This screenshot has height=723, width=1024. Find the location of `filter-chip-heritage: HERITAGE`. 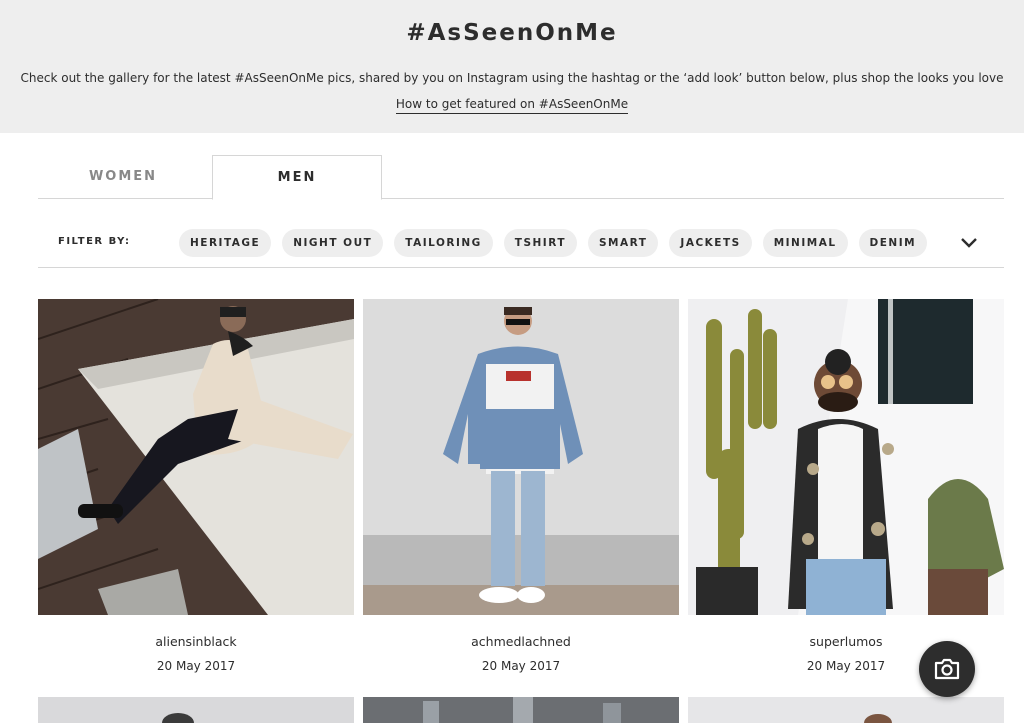

filter-chip-heritage: HERITAGE is located at coordinates (225, 243).